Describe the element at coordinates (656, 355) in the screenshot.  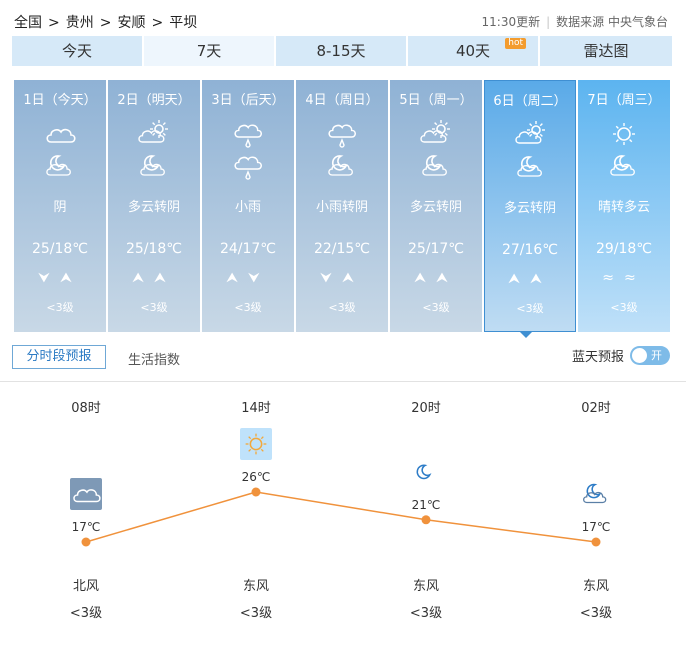
I see `toggle-label: 开` at that location.